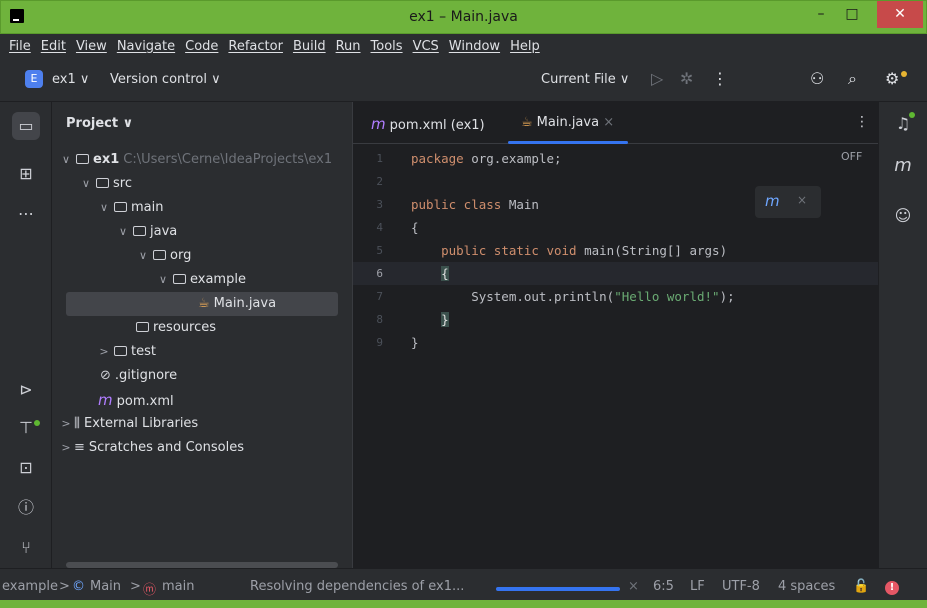 The image size is (927, 608). Describe the element at coordinates (900, 14) in the screenshot. I see `close-button: ✕` at that location.